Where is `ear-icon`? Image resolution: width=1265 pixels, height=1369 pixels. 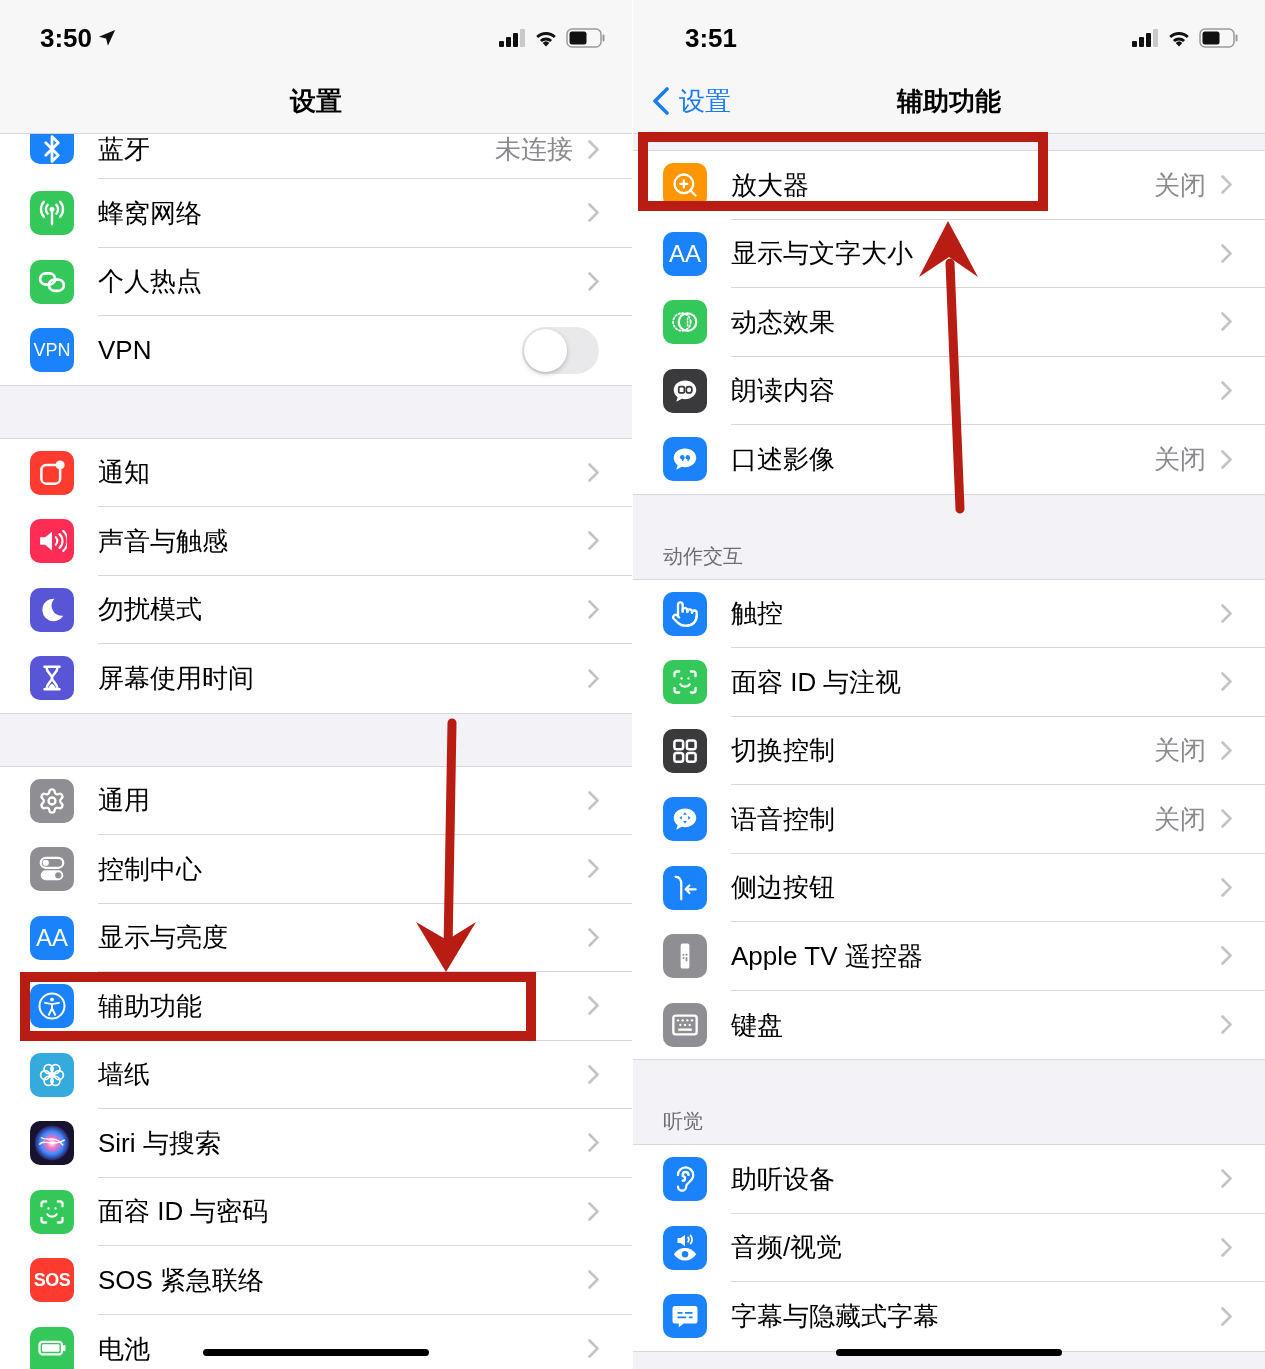 ear-icon is located at coordinates (685, 1179).